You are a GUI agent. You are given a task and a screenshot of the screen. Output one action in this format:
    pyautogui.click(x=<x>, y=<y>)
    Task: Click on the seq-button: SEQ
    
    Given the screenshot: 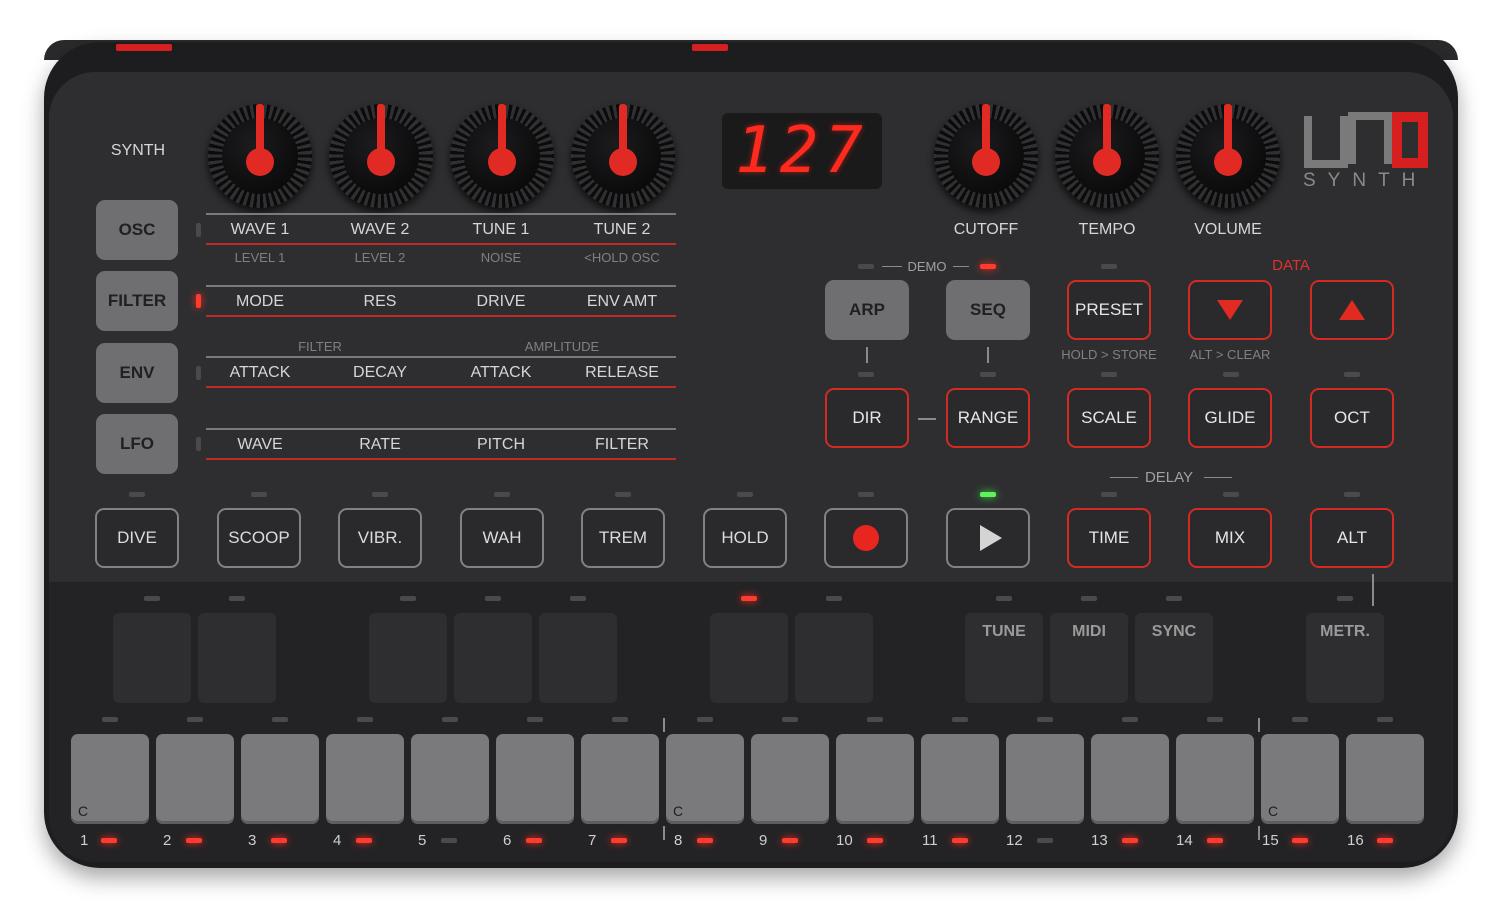 What is the action you would take?
    pyautogui.click(x=988, y=310)
    